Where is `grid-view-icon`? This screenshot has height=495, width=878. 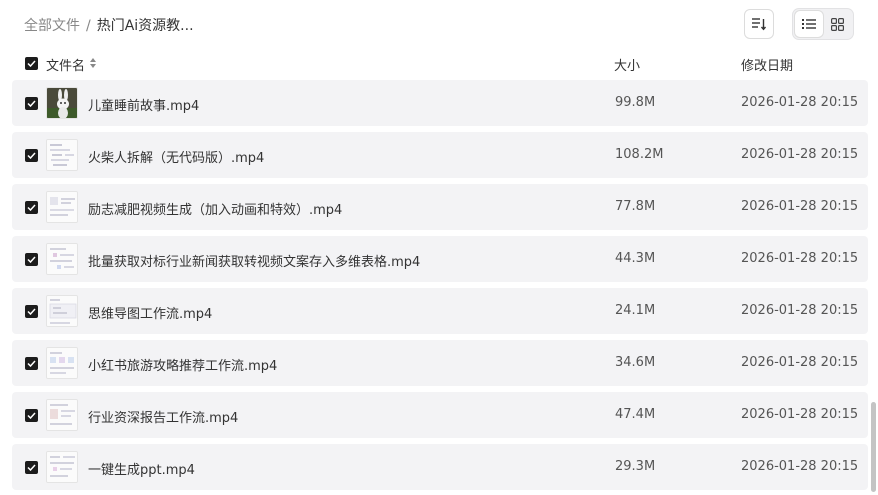
grid-view-icon is located at coordinates (837, 24).